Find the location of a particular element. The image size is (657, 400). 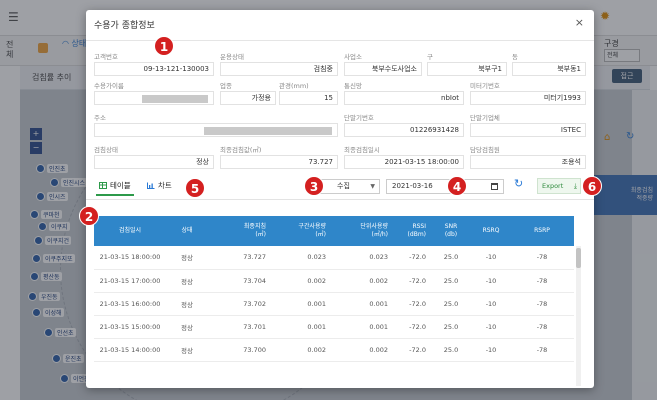

column-header: RSRQ is located at coordinates (491, 231).